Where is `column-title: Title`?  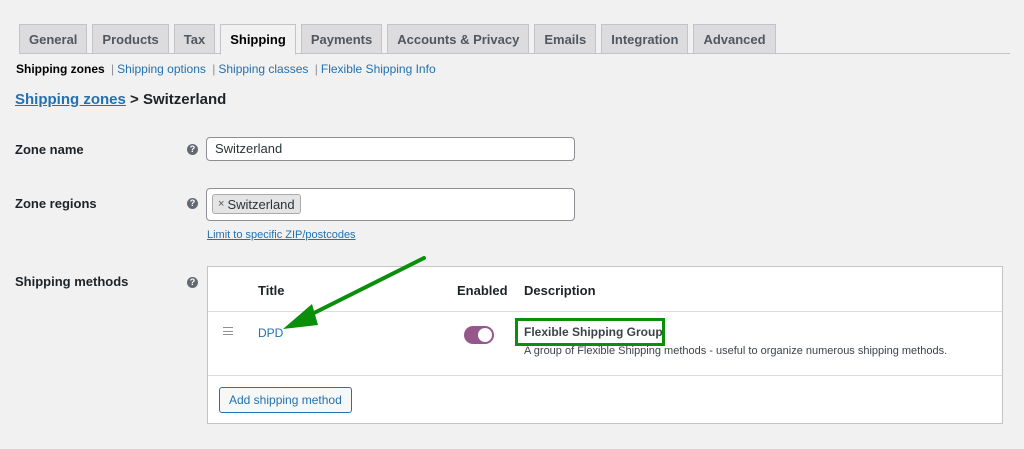 column-title: Title is located at coordinates (271, 290).